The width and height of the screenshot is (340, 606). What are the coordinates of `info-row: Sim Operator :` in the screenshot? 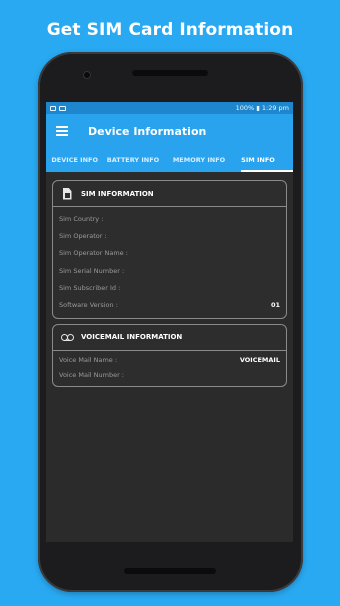 It's located at (169, 235).